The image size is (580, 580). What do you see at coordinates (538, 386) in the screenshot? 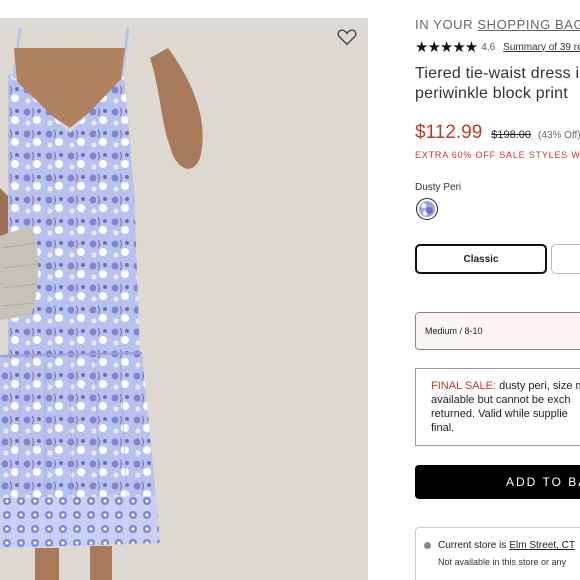
I see `final-sale-text1: dusty peri, size m` at bounding box center [538, 386].